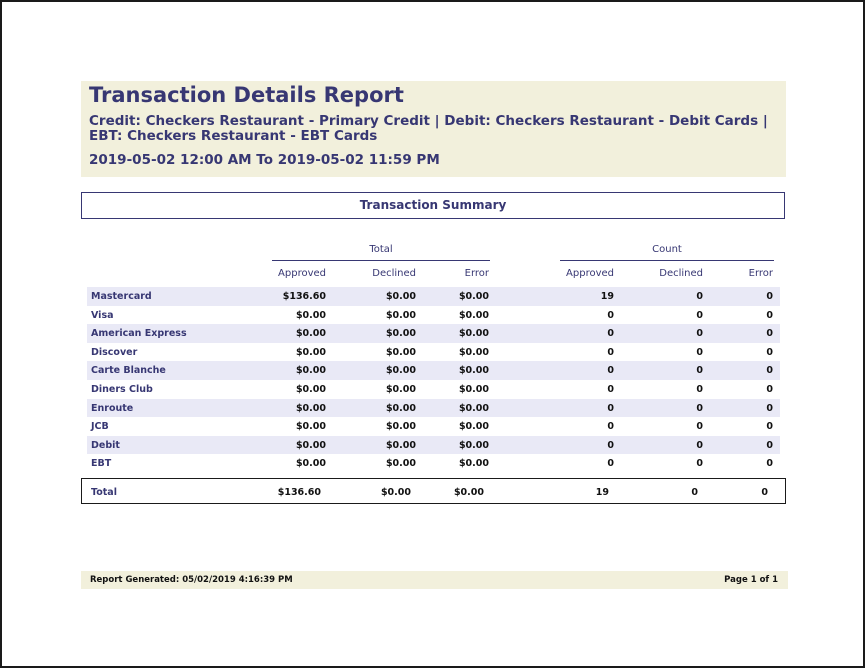 The height and width of the screenshot is (668, 865). I want to click on row-label: Diners Club, so click(122, 389).